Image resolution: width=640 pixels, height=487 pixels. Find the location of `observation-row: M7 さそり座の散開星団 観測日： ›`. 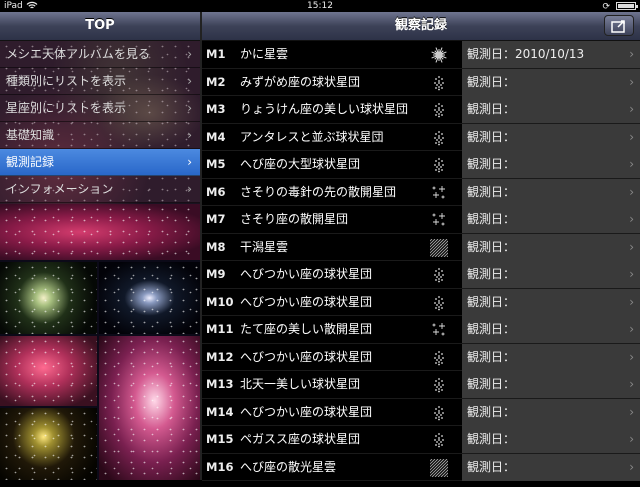

observation-row: M7 さそり座の散開星団 観測日： › is located at coordinates (421, 220).